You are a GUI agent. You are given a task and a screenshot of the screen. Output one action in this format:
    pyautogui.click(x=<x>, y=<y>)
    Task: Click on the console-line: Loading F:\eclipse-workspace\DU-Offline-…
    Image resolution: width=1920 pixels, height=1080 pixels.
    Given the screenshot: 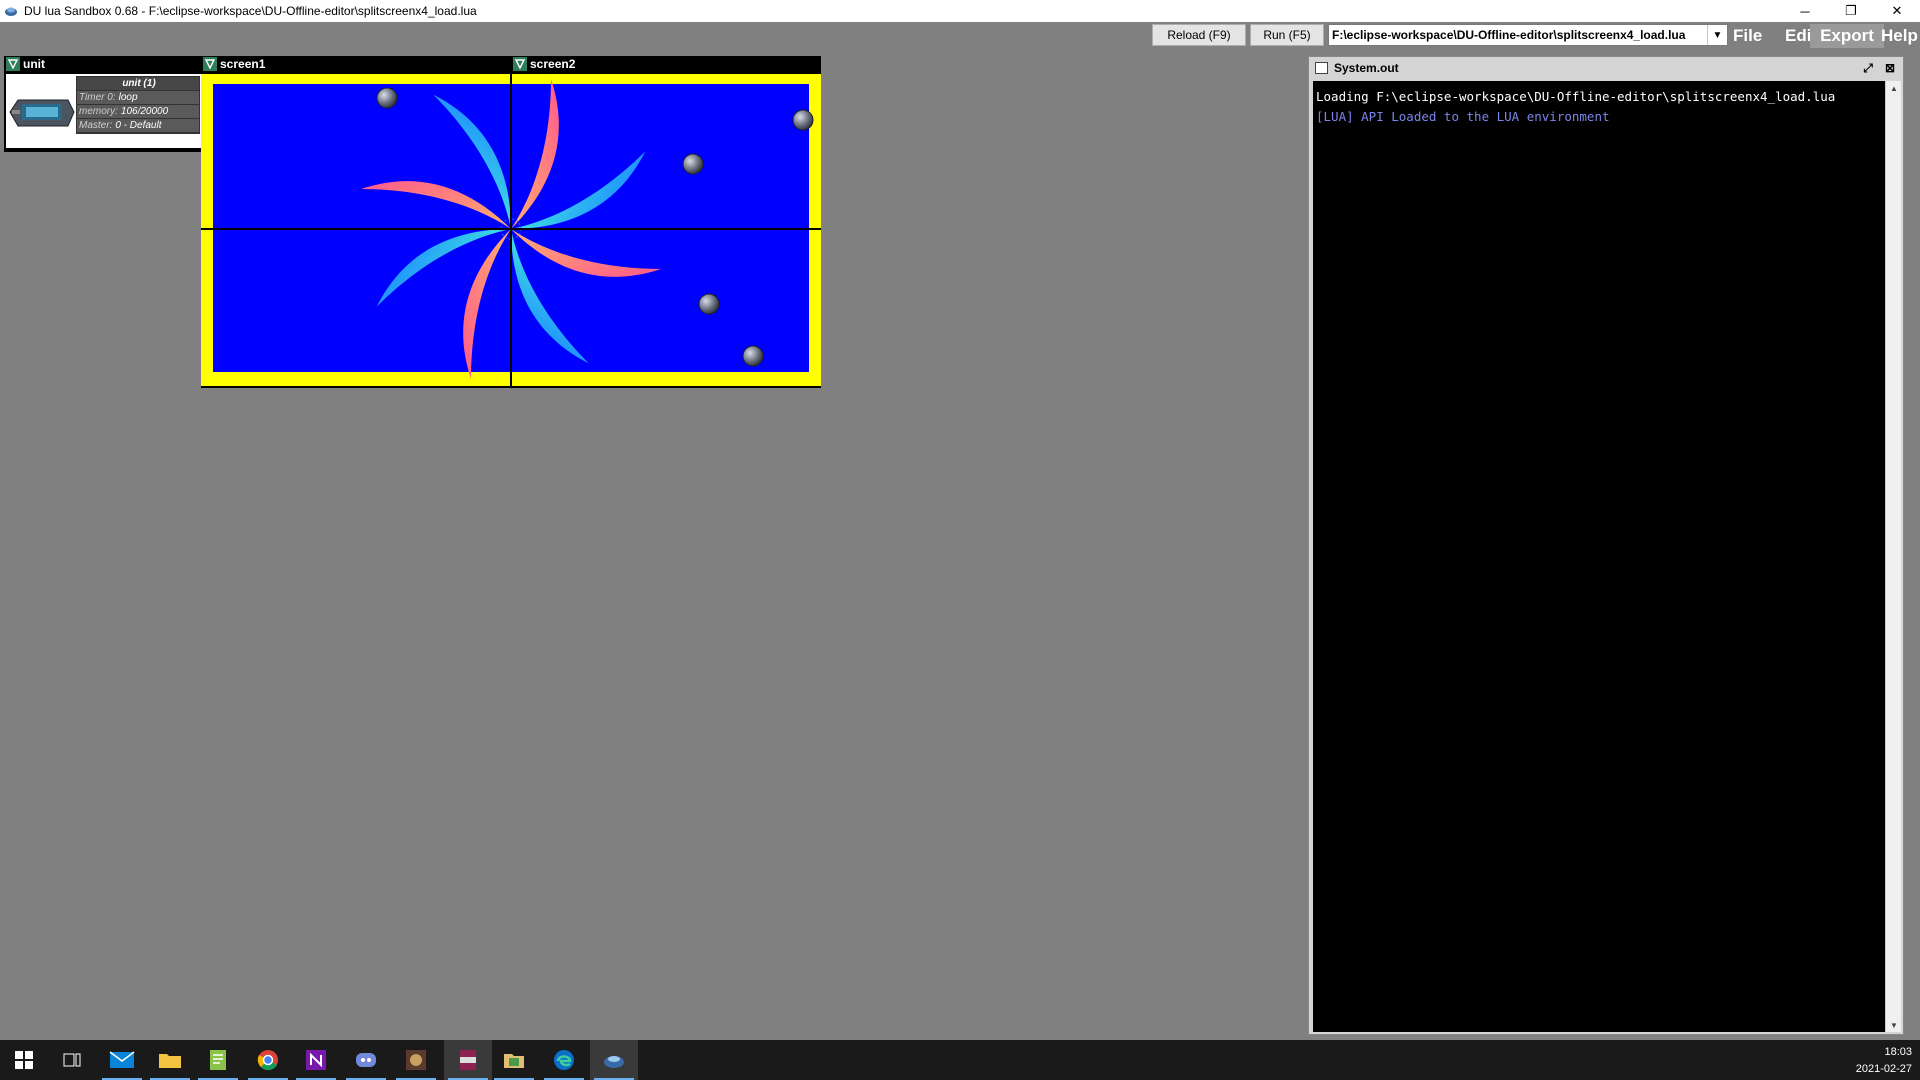 What is the action you would take?
    pyautogui.click(x=1576, y=96)
    